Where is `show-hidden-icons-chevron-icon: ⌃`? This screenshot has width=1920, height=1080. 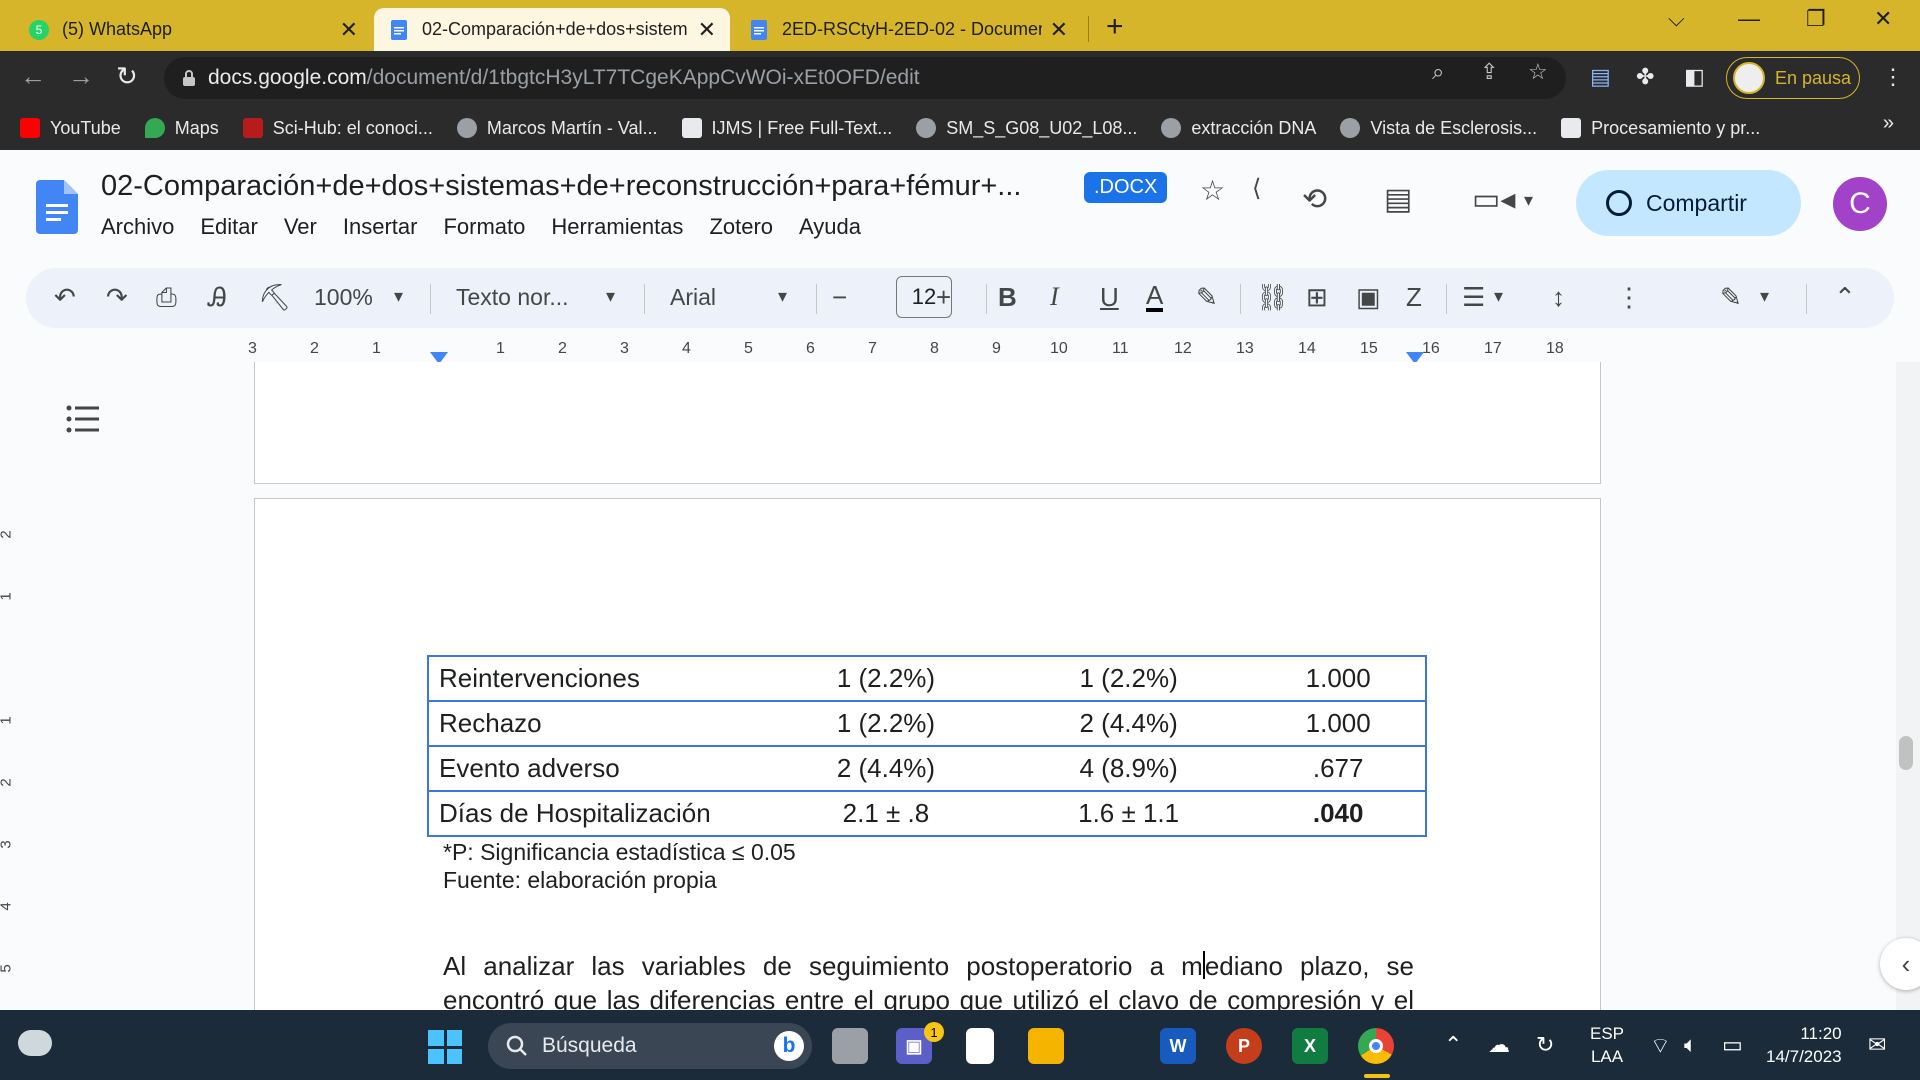 show-hidden-icons-chevron-icon: ⌃ is located at coordinates (1453, 1045).